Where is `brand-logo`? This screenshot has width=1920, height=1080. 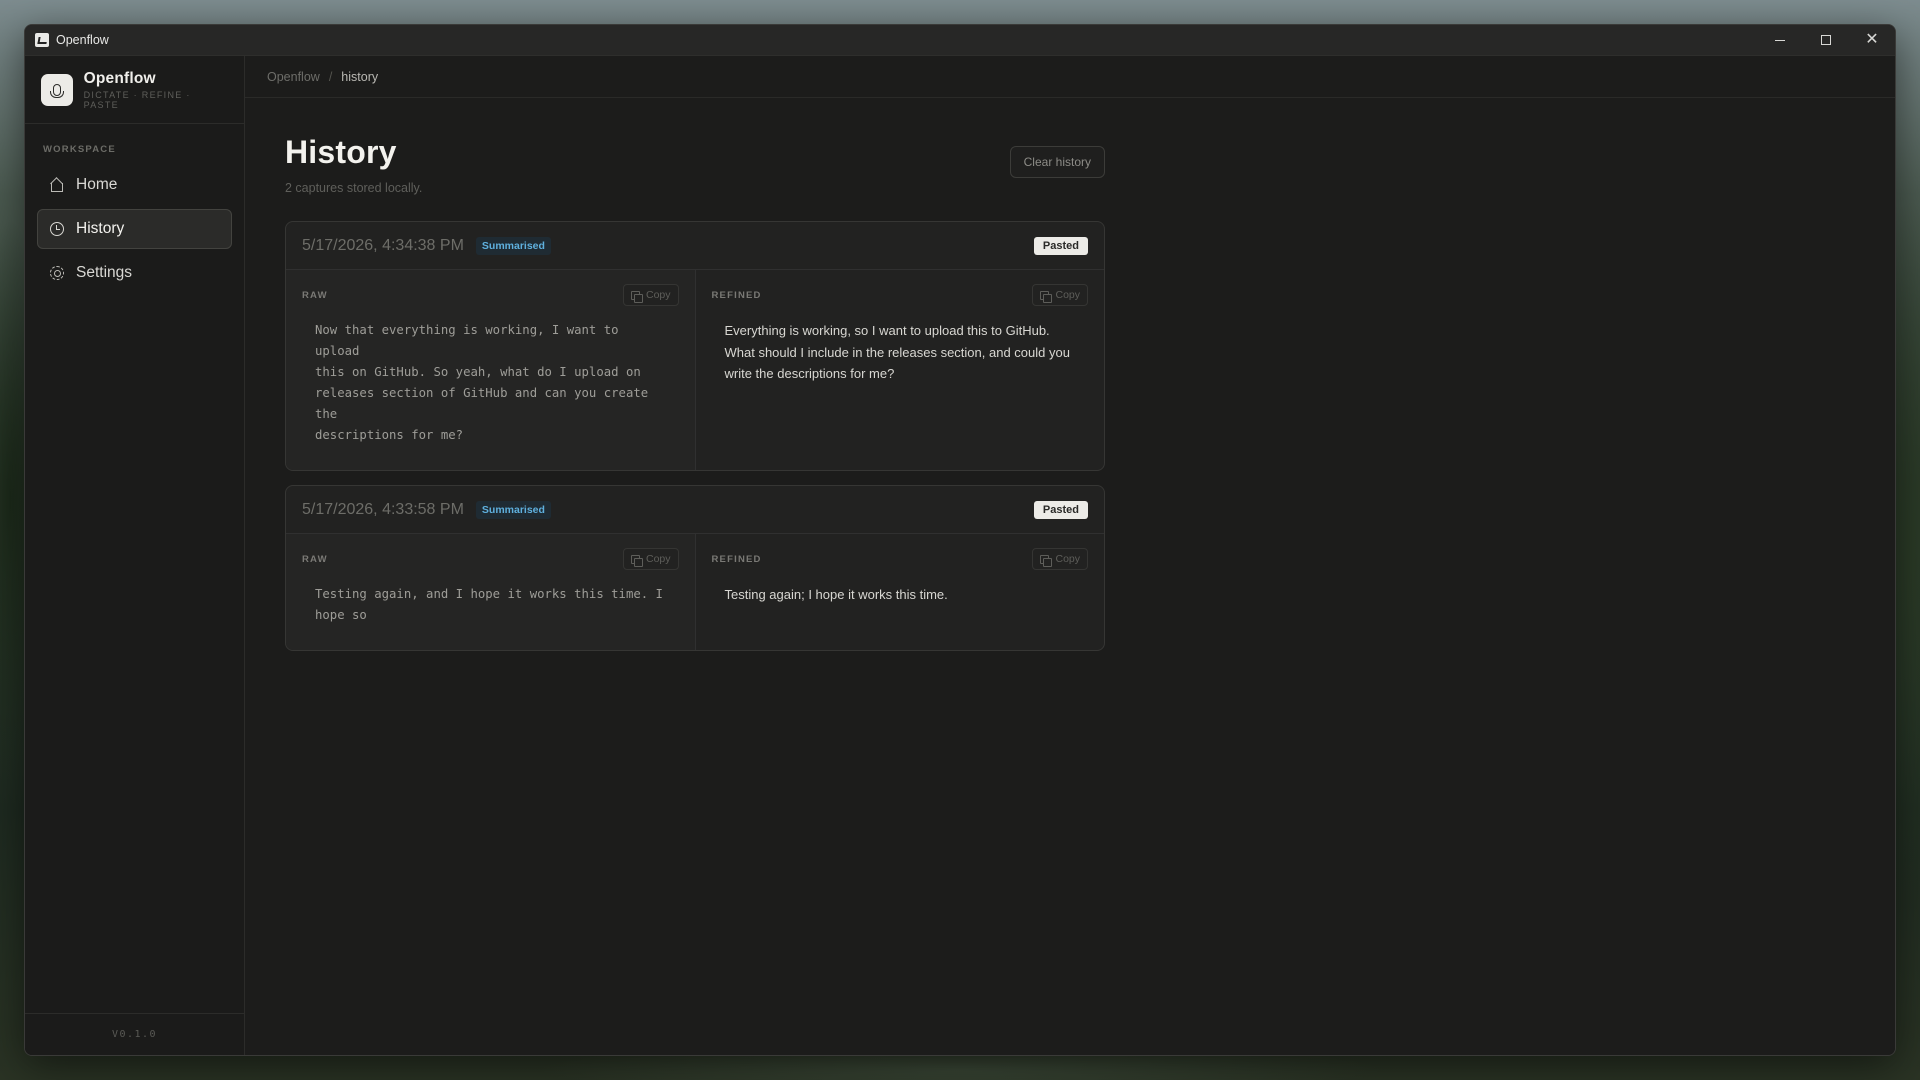 brand-logo is located at coordinates (57, 89).